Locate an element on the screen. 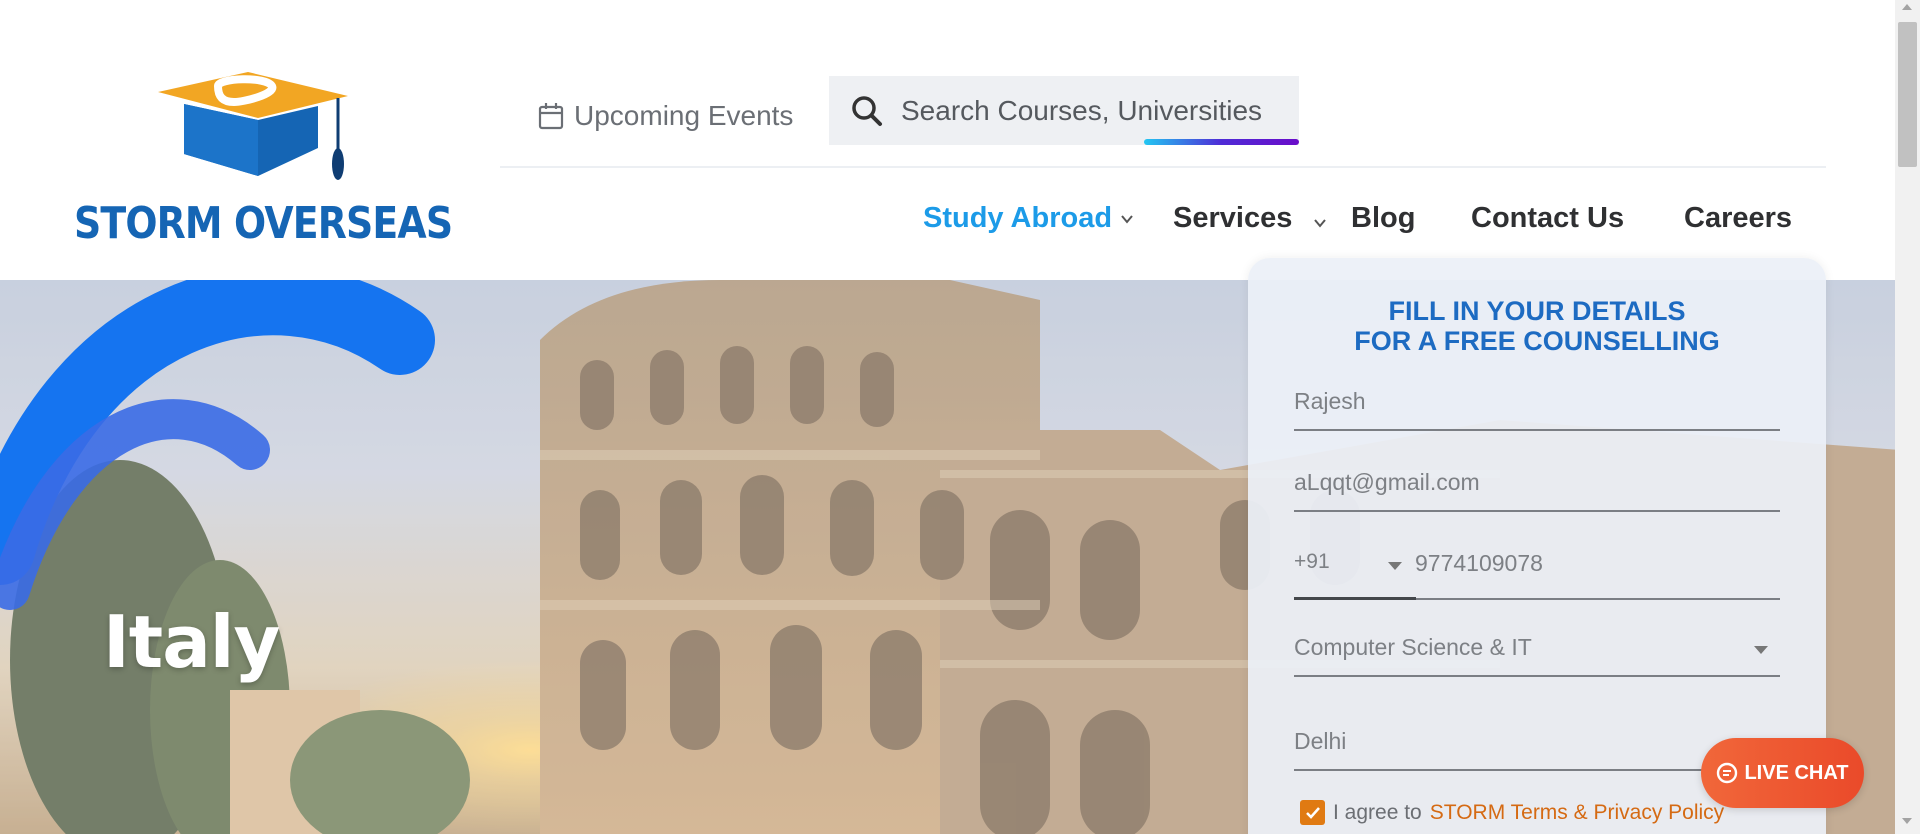 Image resolution: width=1920 pixels, height=834 pixels. terms-text: I agree to is located at coordinates (1377, 812).